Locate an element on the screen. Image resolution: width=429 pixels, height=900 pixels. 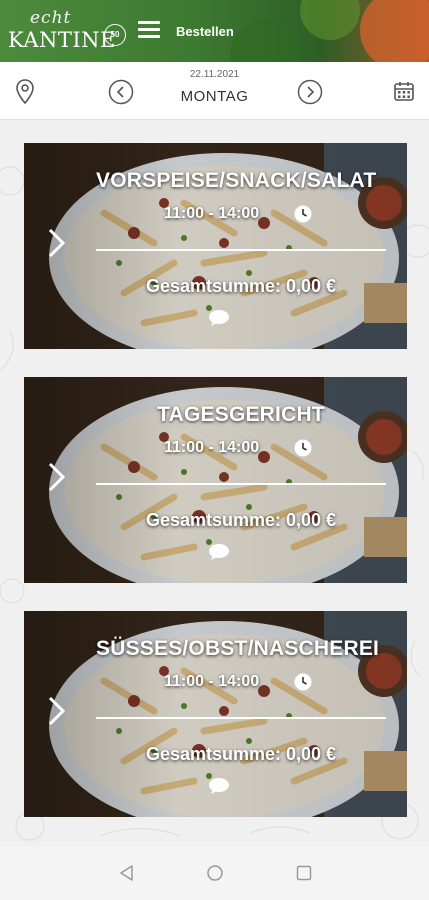
category-title: SÜSSES/OBST/NASCHEREI is located at coordinates (238, 648).